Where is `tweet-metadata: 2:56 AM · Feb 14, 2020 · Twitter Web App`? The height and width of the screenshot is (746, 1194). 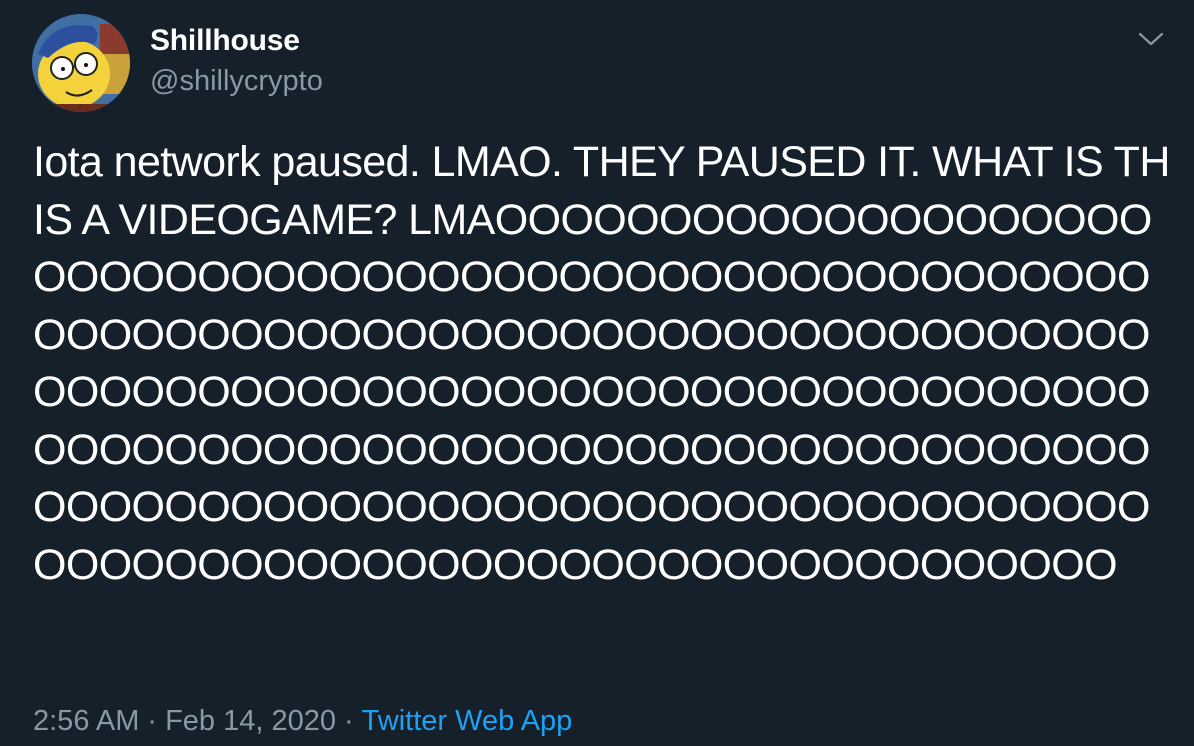
tweet-metadata: 2:56 AM · Feb 14, 2020 · Twitter Web App is located at coordinates (302, 721).